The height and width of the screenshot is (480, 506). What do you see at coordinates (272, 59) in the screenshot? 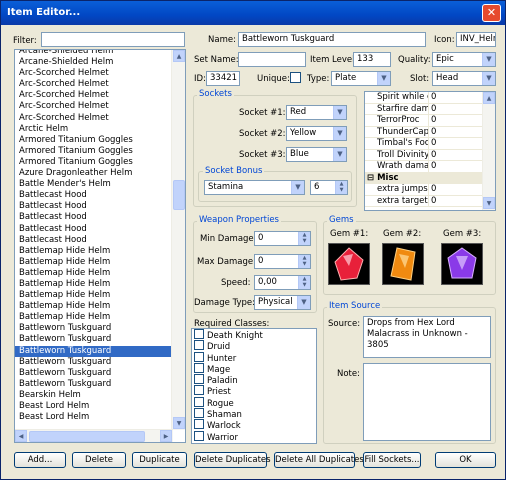
I see `set-name-input` at bounding box center [272, 59].